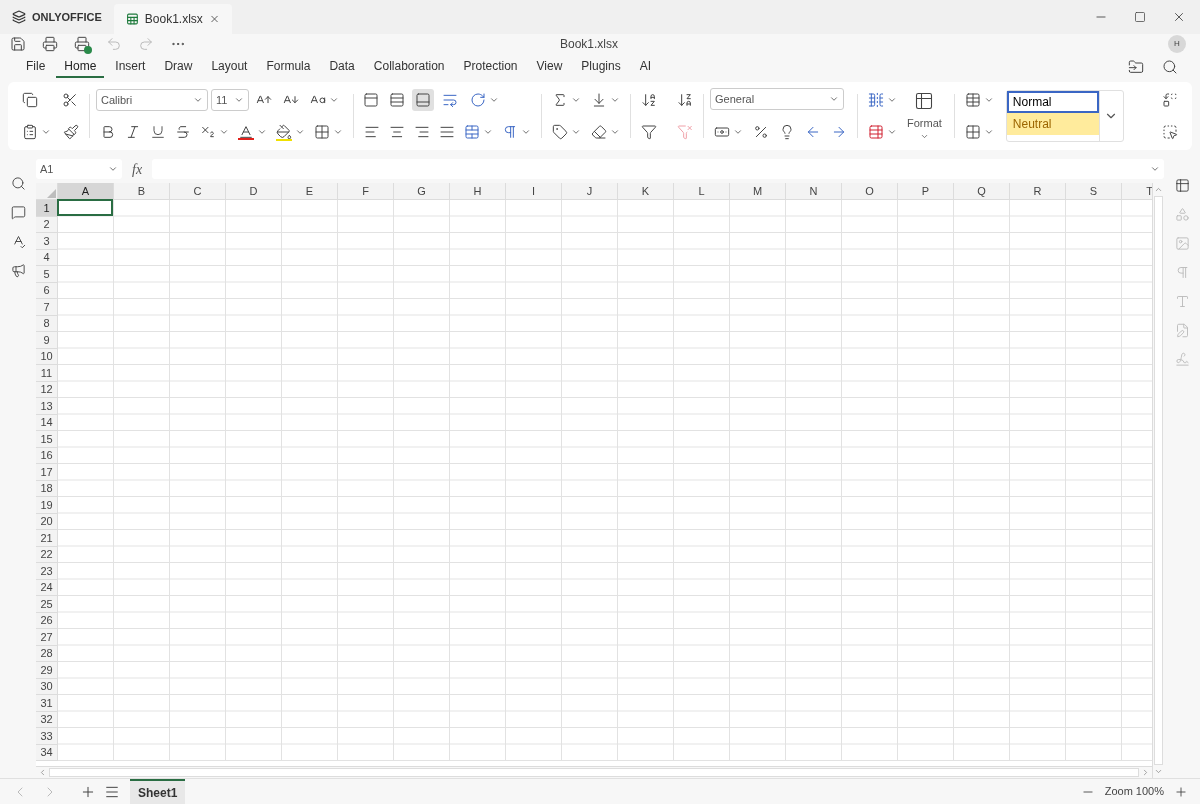  What do you see at coordinates (82, 44) in the screenshot?
I see `quick-print-icon` at bounding box center [82, 44].